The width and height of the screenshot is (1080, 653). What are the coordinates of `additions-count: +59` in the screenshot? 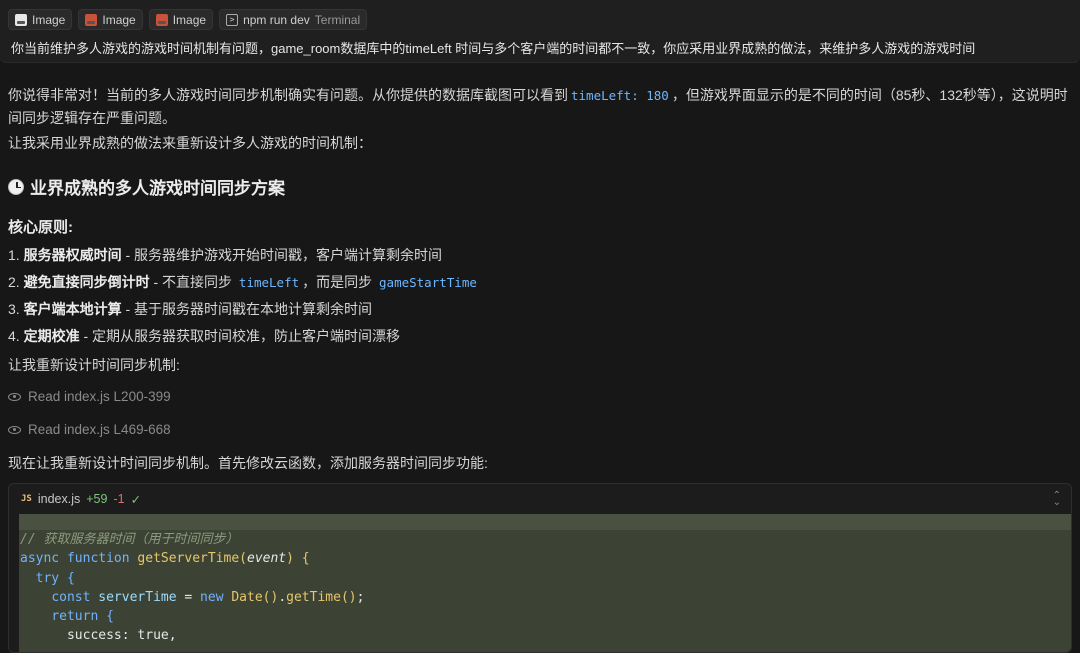 It's located at (97, 499).